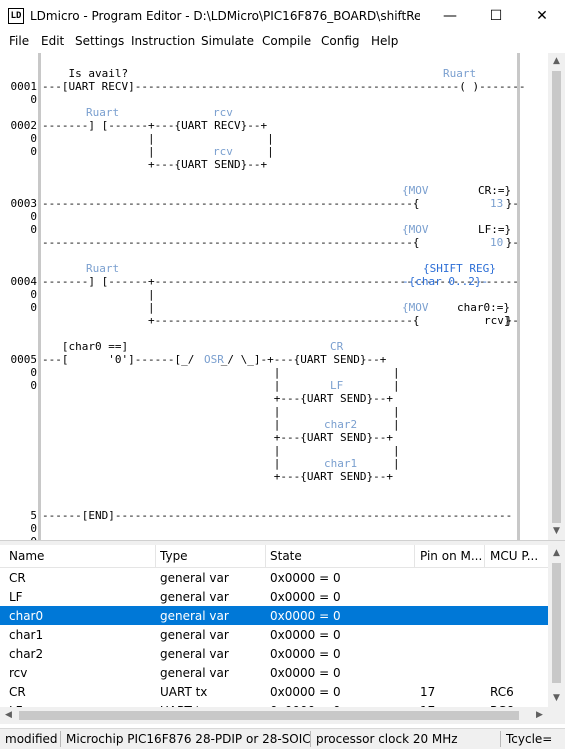  Describe the element at coordinates (17, 578) in the screenshot. I see `io-cell-name: CR` at that location.